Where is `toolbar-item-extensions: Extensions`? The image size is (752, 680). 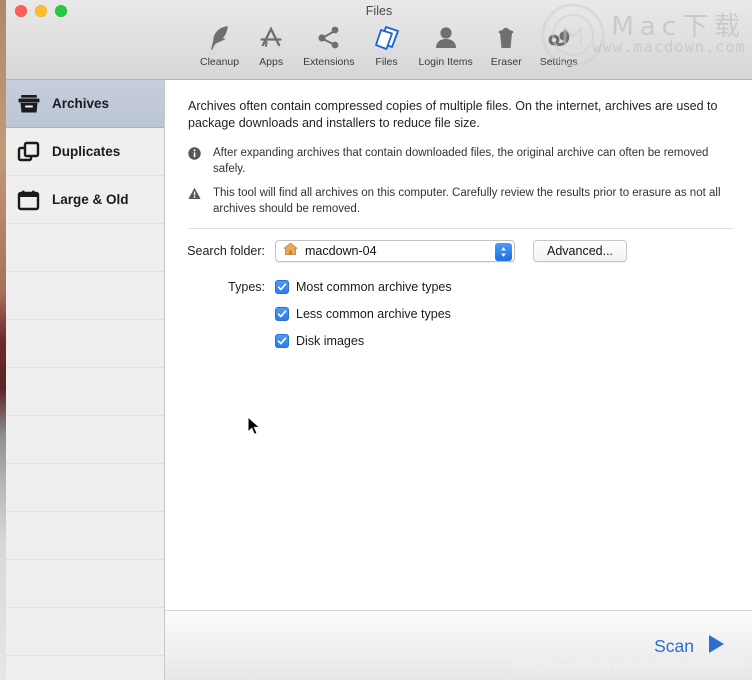 toolbar-item-extensions: Extensions is located at coordinates (328, 45).